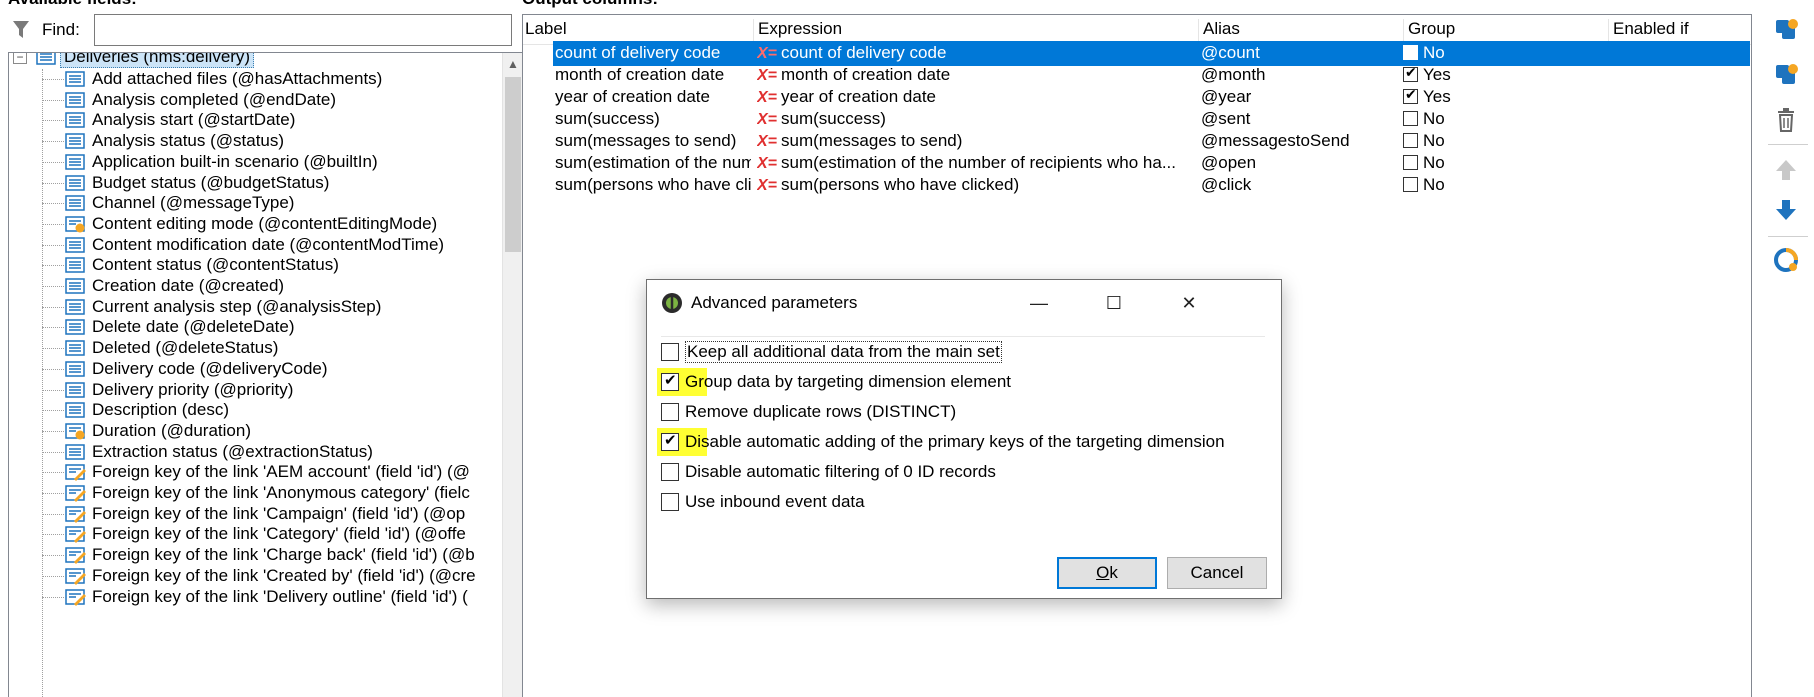  What do you see at coordinates (1039, 303) in the screenshot?
I see `minimize-button: —` at bounding box center [1039, 303].